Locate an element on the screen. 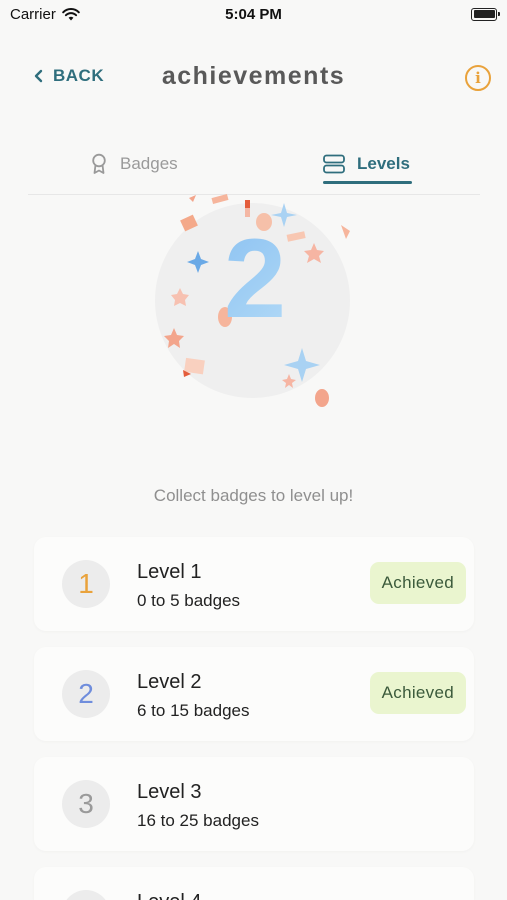 Image resolution: width=507 pixels, height=900 pixels. tab-levels-label: Levels is located at coordinates (383, 163).